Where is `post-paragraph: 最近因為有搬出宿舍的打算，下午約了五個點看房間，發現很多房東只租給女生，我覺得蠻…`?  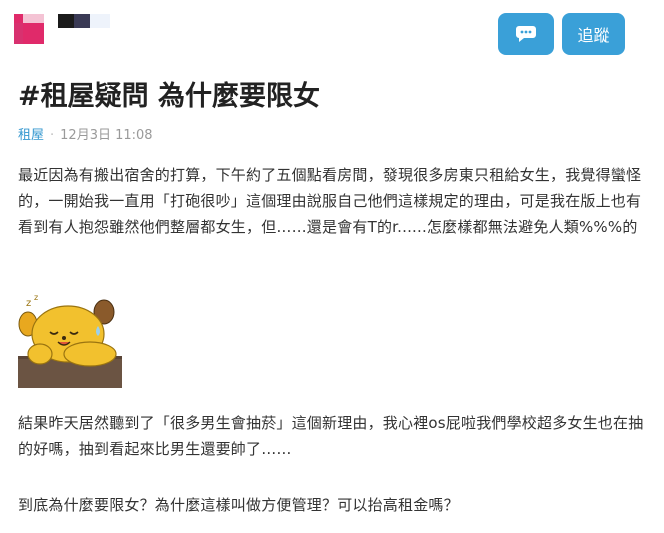
post-paragraph: 最近因為有搬出宿舍的打算，下午約了五個點看房間，發現很多房東只租給女生，我覺得蠻… is located at coordinates (330, 201).